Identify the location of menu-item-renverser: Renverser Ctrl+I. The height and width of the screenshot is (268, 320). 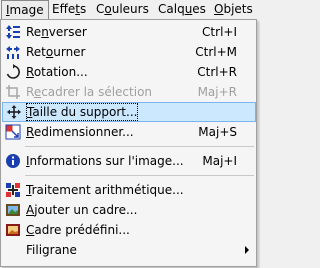
(129, 32).